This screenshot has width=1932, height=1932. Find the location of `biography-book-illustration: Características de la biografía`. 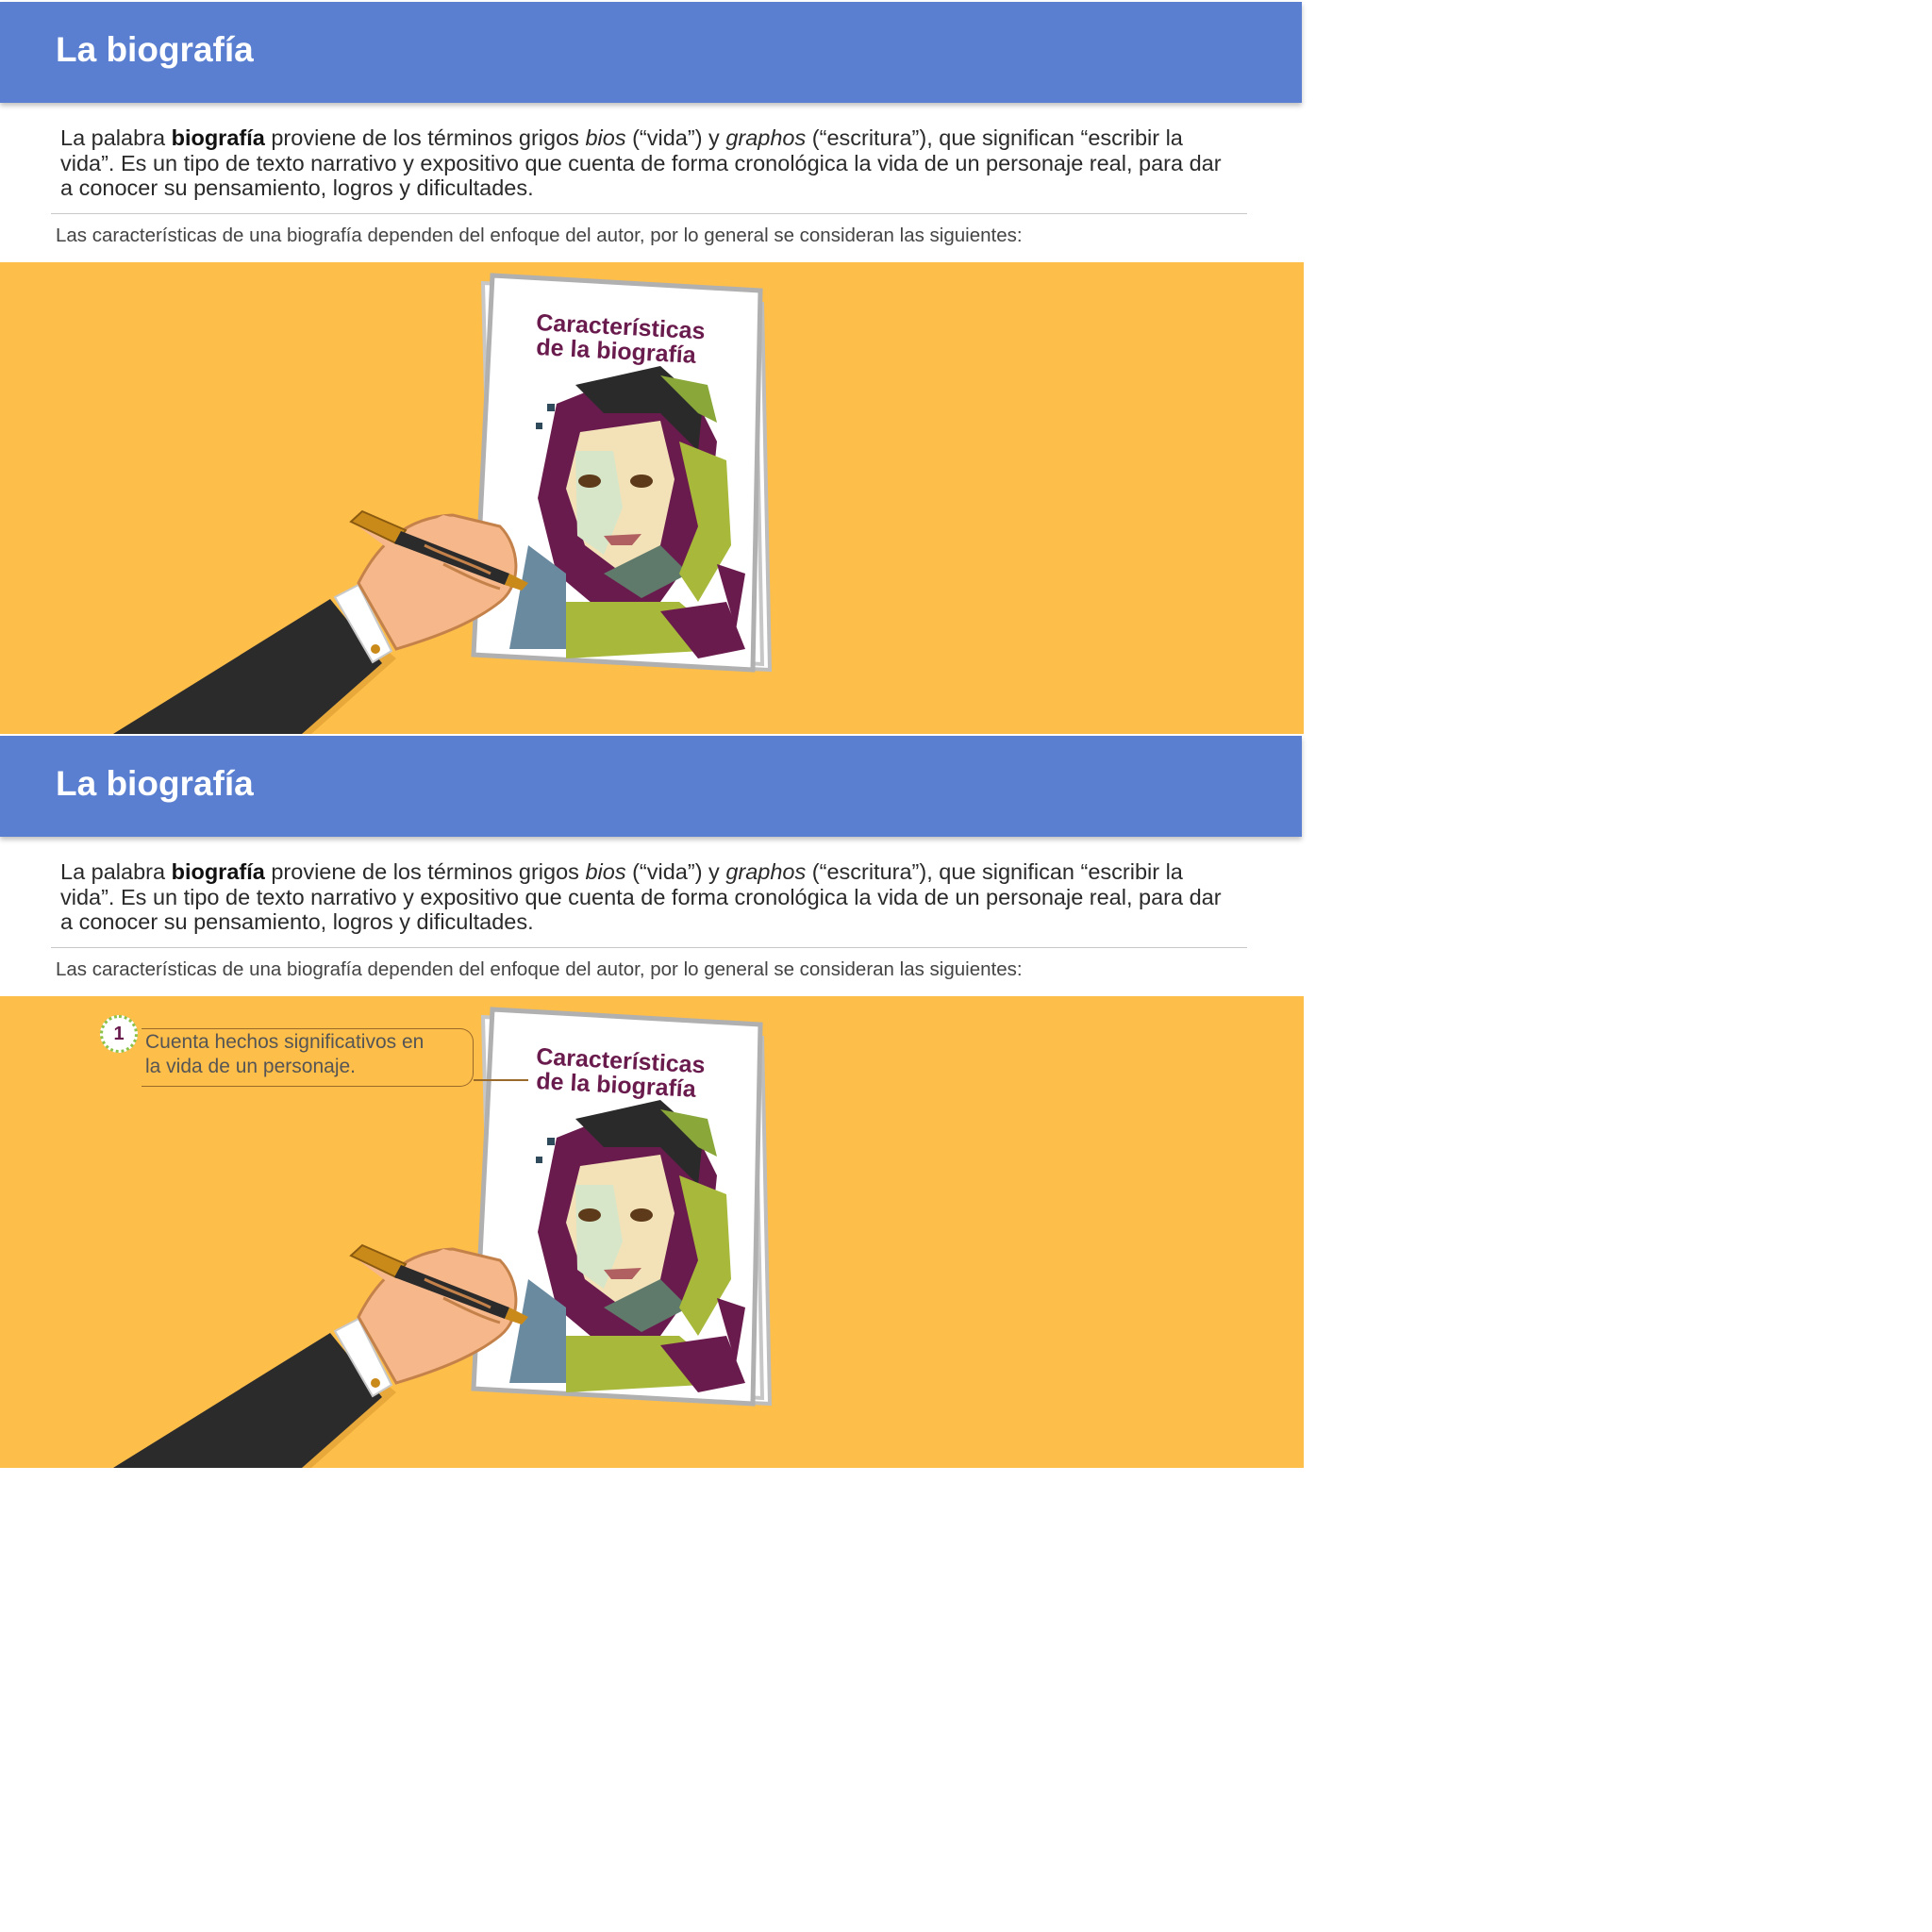

biography-book-illustration: Características de la biografía is located at coordinates (443, 504).